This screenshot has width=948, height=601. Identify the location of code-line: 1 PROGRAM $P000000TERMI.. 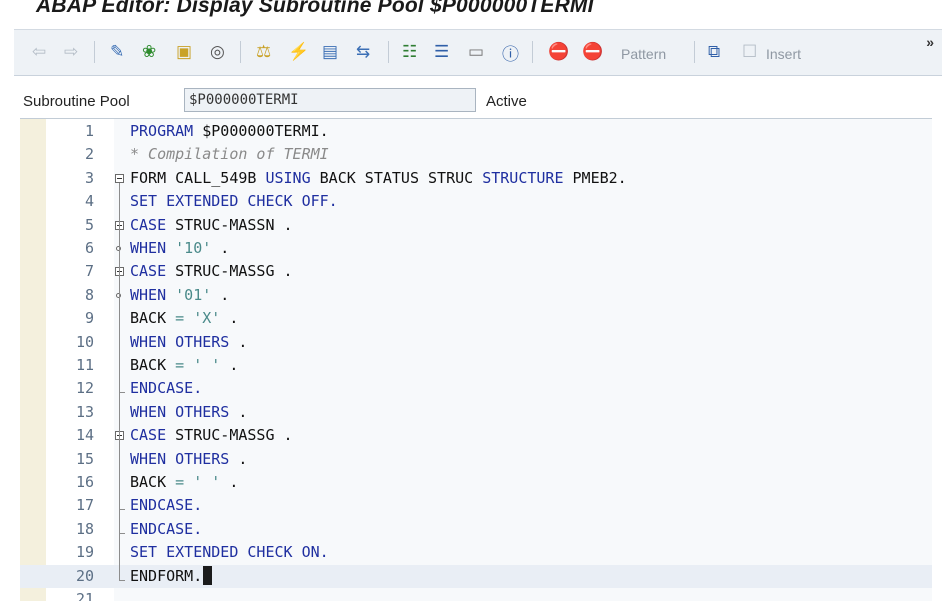
(476, 131).